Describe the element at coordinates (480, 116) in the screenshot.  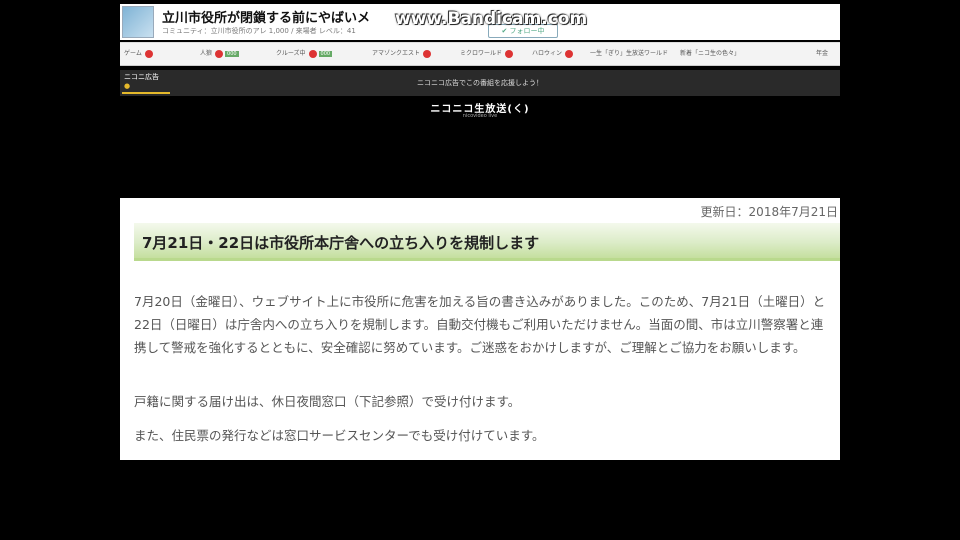
I see `player-logo-sub: nicovideo live` at that location.